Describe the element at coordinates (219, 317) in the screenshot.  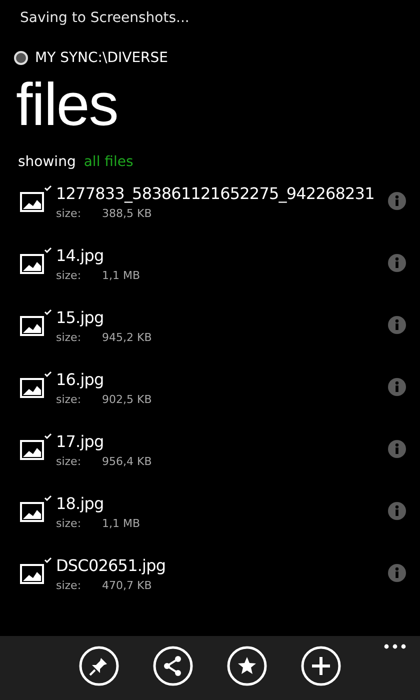
I see `file-name: 15.jpg` at that location.